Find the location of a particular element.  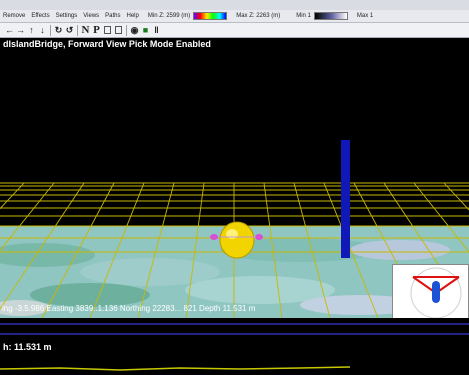

max-z-label: Max Z: 2263 (m) is located at coordinates (258, 16).